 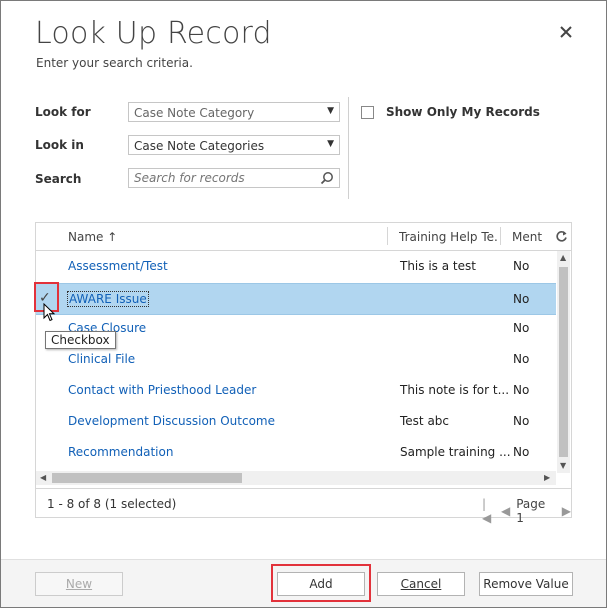 I want to click on cancel-button: Cancel, so click(x=421, y=584).